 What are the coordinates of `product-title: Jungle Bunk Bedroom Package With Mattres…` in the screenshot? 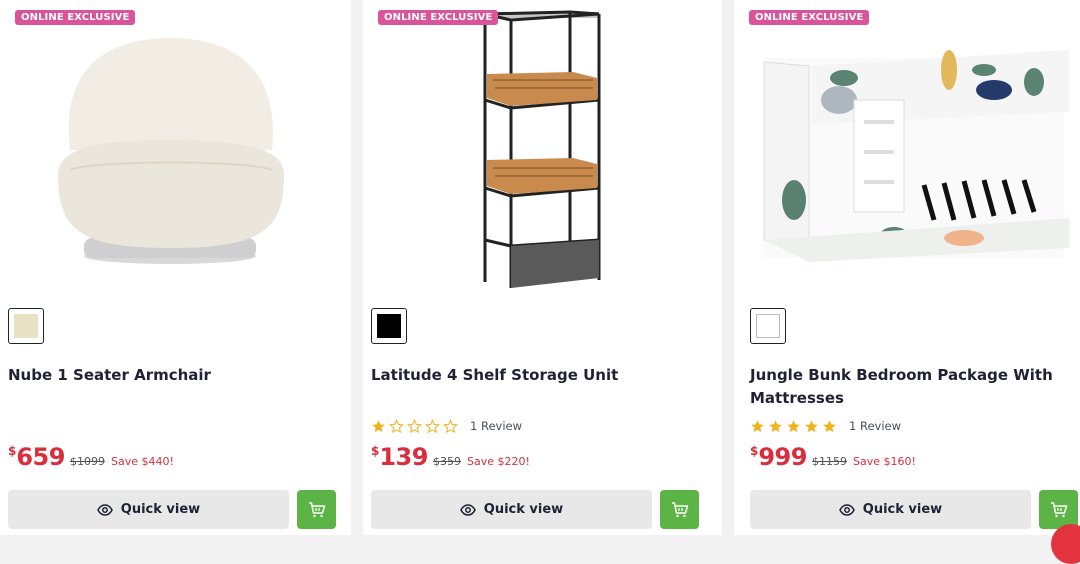 It's located at (911, 387).